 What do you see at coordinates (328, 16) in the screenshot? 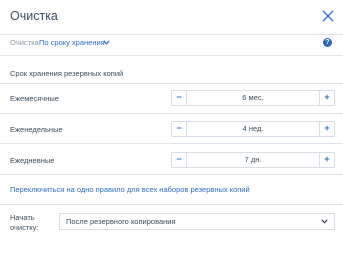
I see `close-icon` at bounding box center [328, 16].